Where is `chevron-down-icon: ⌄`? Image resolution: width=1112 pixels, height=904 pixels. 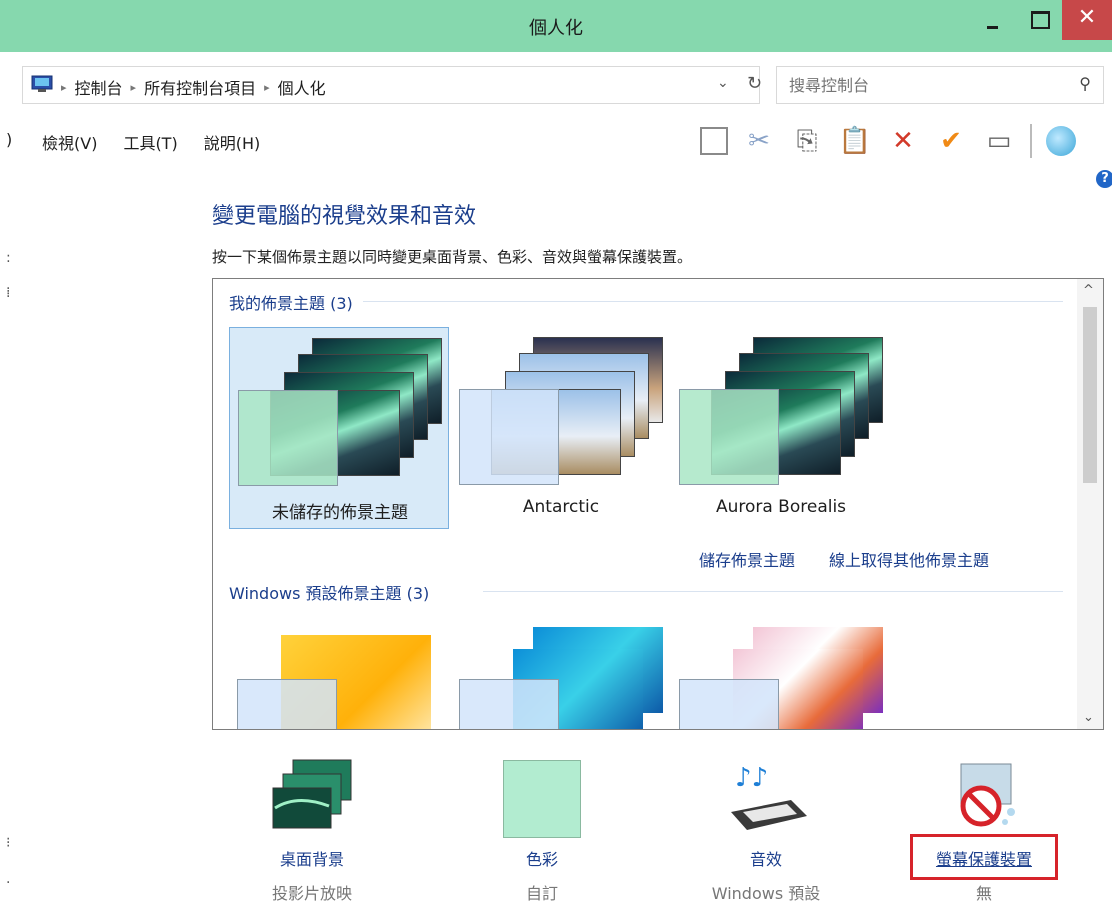 chevron-down-icon: ⌄ is located at coordinates (723, 83).